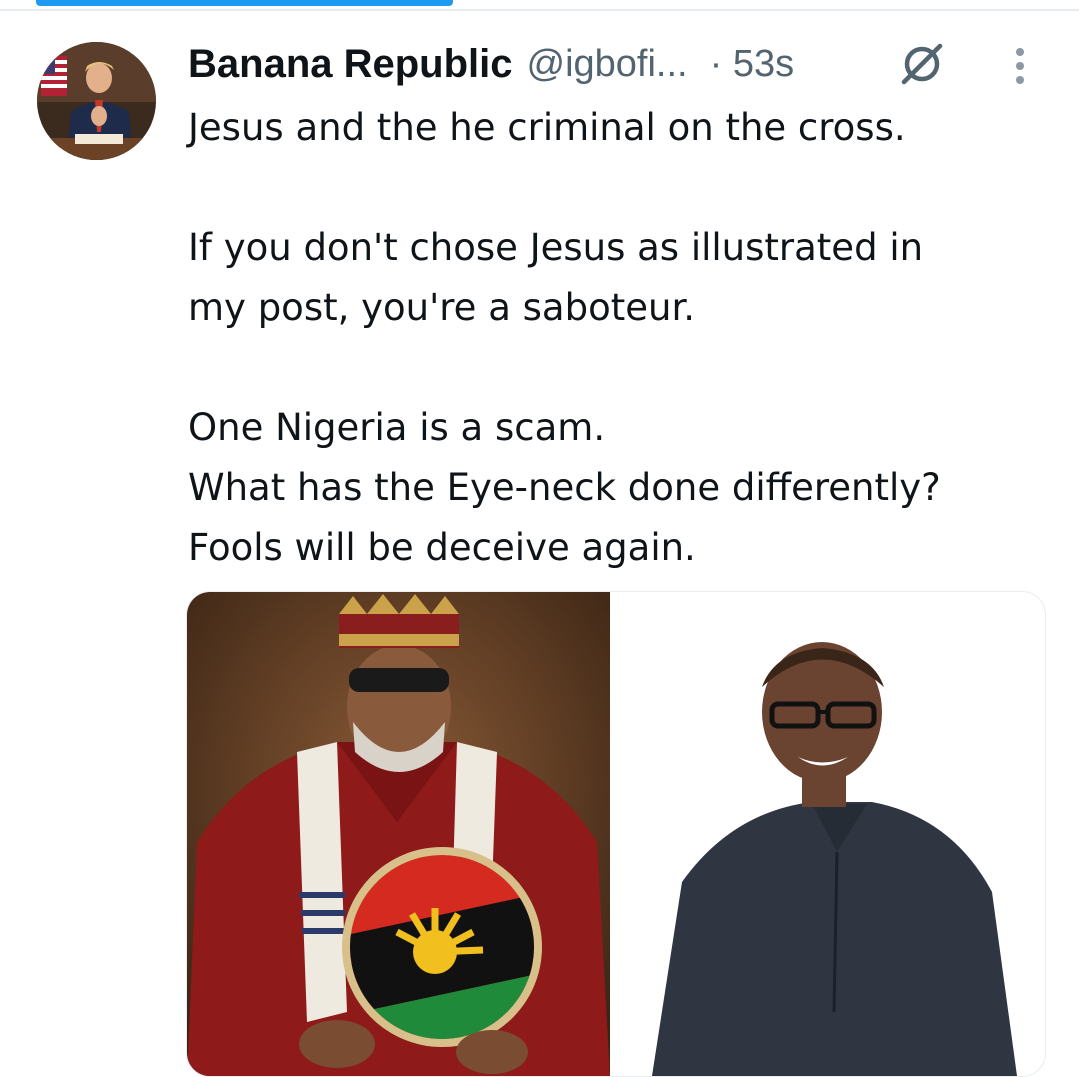 Image resolution: width=1079 pixels, height=1077 pixels. What do you see at coordinates (442, 547) in the screenshot?
I see `tweet-line: Fools will be deceive again.` at bounding box center [442, 547].